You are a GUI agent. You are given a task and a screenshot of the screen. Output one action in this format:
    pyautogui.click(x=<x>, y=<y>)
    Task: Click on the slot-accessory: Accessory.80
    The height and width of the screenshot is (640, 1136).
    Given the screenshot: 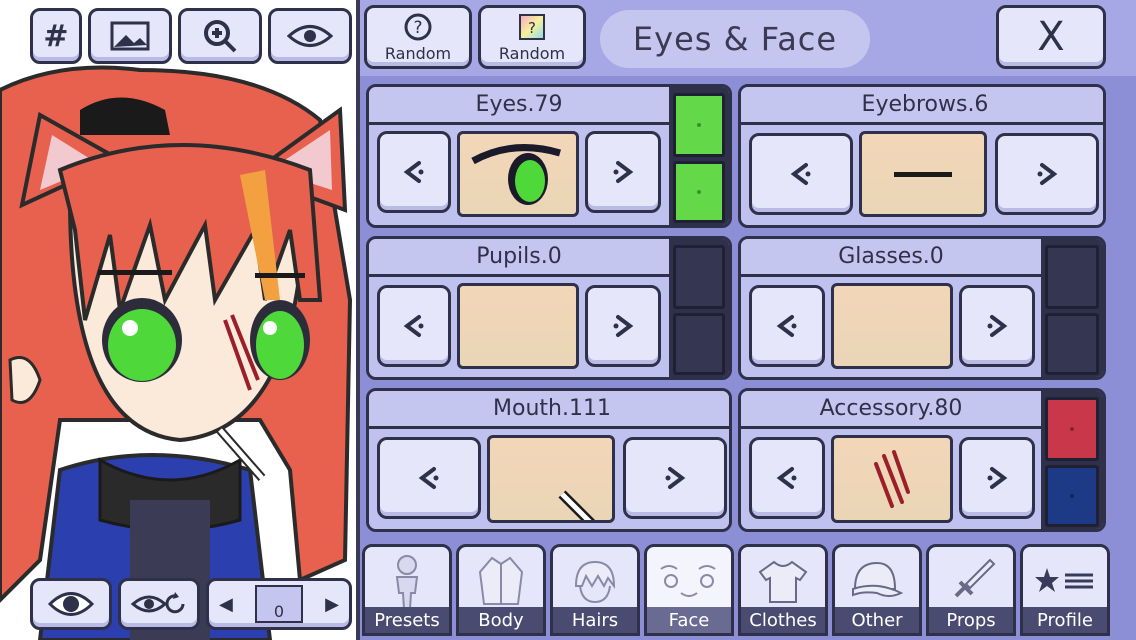 What is the action you would take?
    pyautogui.click(x=922, y=460)
    